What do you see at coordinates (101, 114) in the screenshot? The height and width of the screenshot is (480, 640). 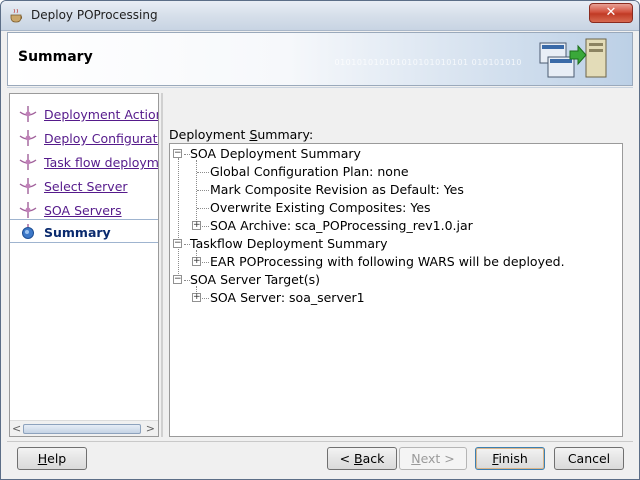 I see `nav-item-label: Deployment Action` at bounding box center [101, 114].